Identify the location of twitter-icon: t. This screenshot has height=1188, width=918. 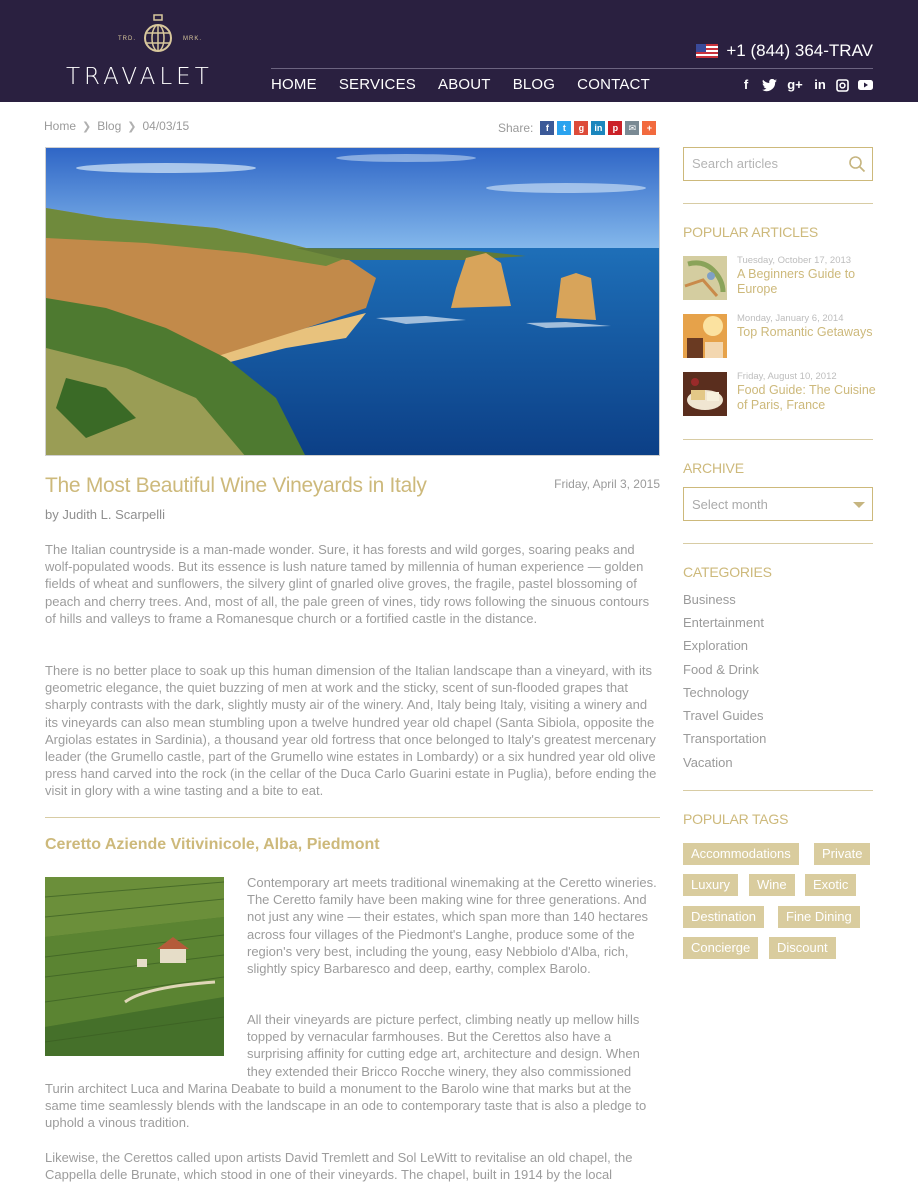
(564, 128).